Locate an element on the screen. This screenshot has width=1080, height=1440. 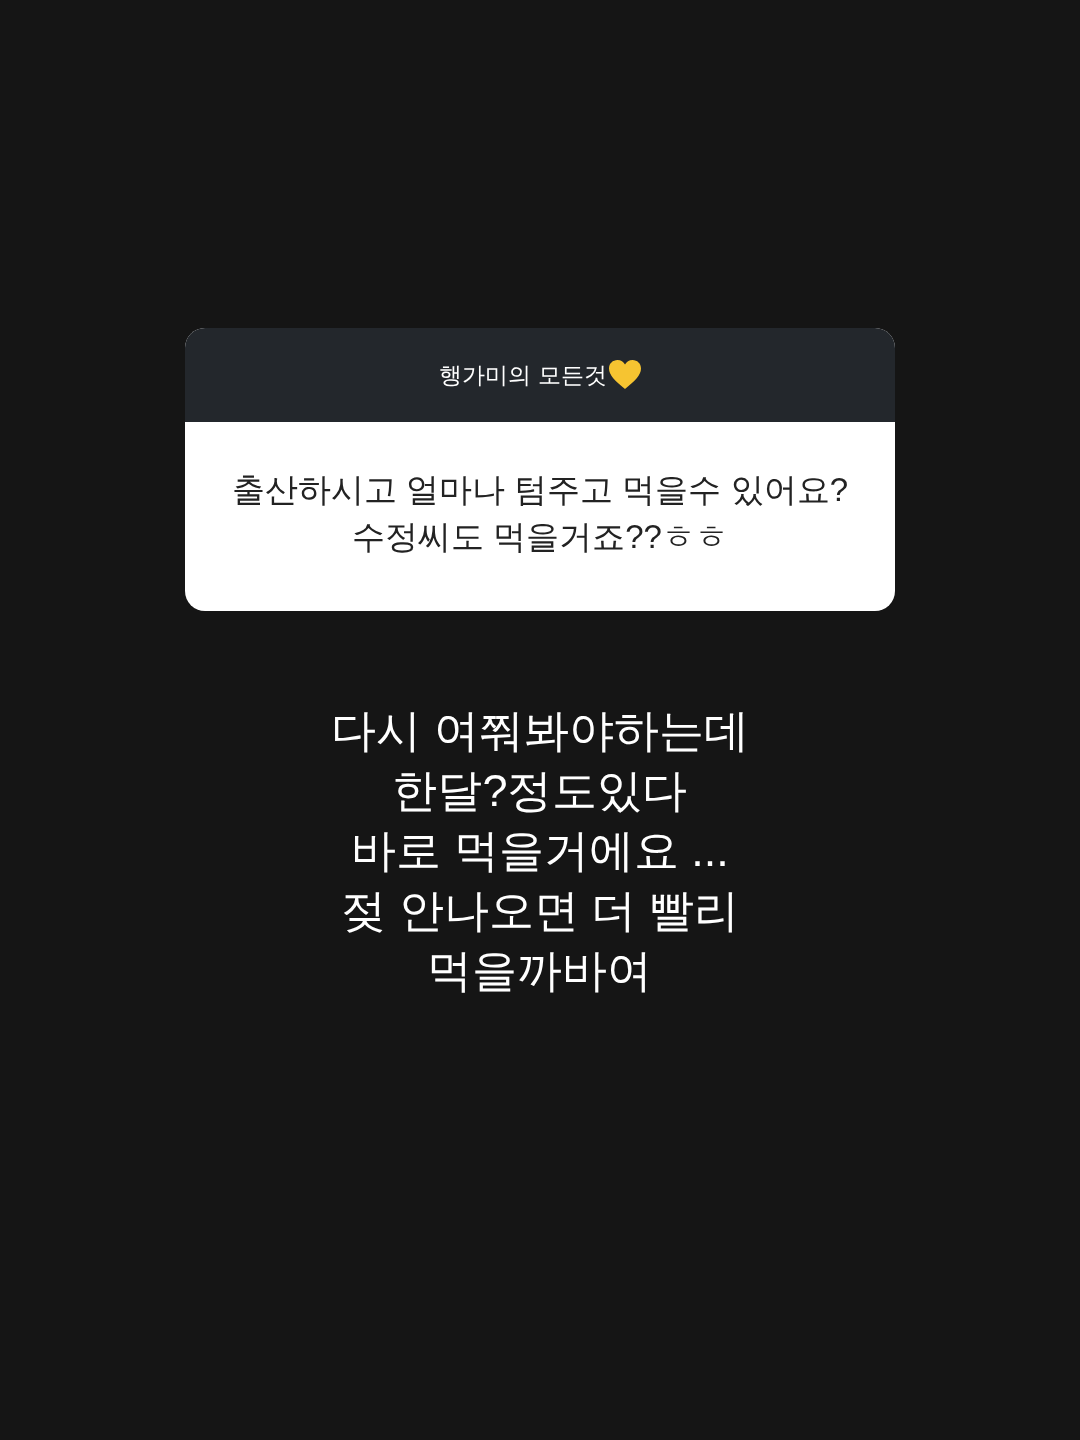
question-text: 출산하시고 얼마나 텀주고 먹을수 있어요? 수정씨도 먹을거죠??ㅎㅎ is located at coordinates (540, 513).